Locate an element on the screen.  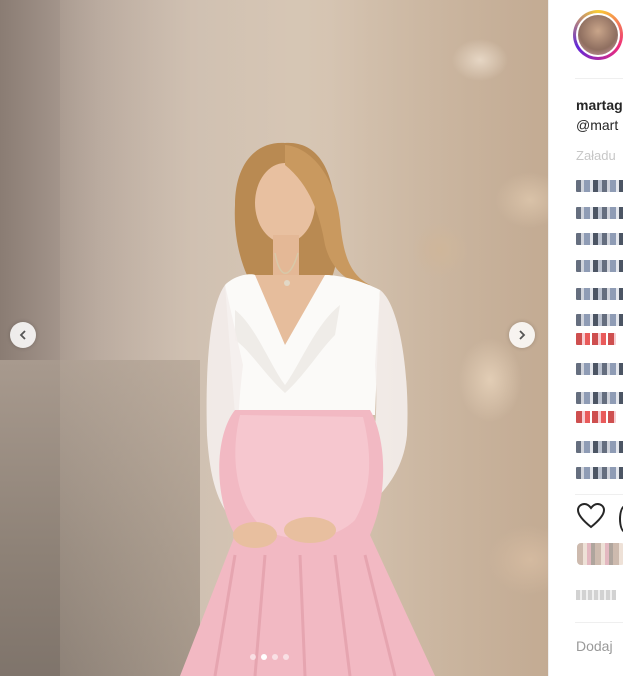
carousel-indicator is located at coordinates (269, 657).